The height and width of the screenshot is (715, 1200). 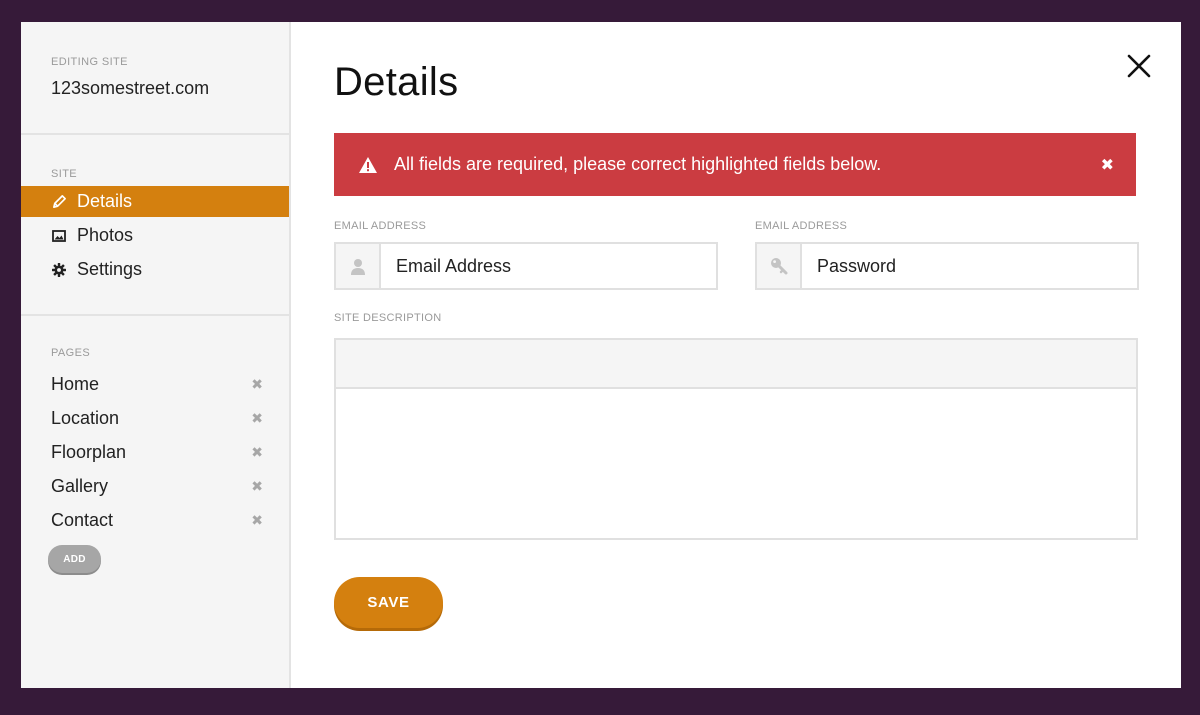 I want to click on alert-close-icon: ✖, so click(x=1107, y=165).